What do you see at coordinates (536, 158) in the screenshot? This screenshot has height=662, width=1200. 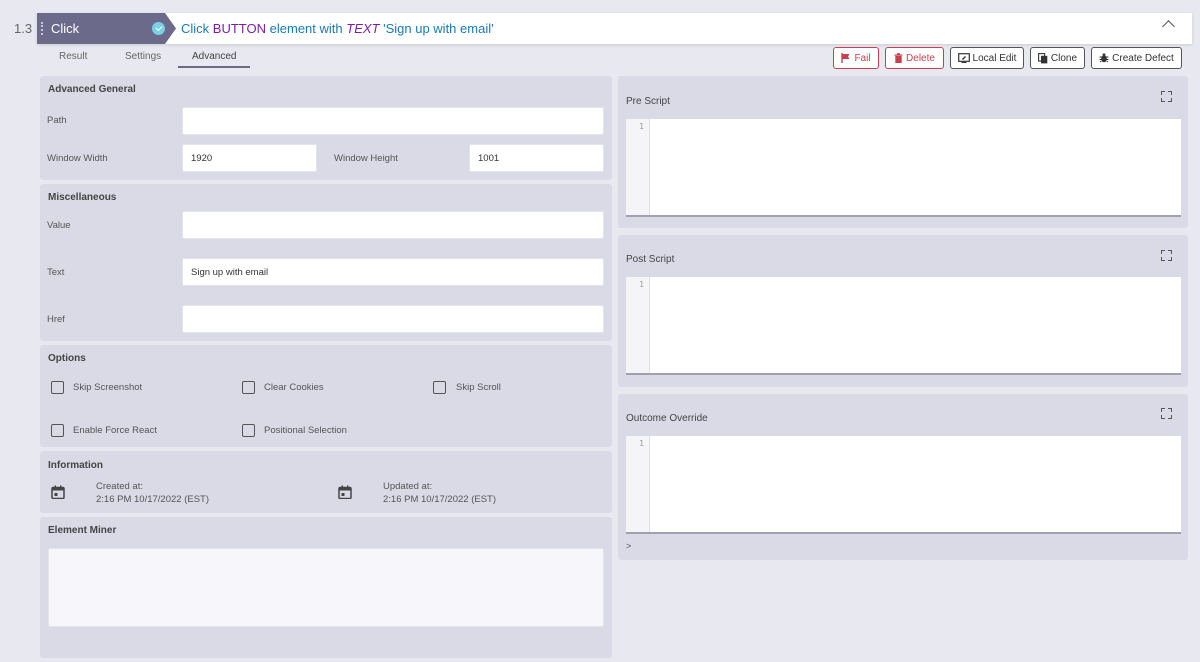 I see `window-height-input: 1001` at bounding box center [536, 158].